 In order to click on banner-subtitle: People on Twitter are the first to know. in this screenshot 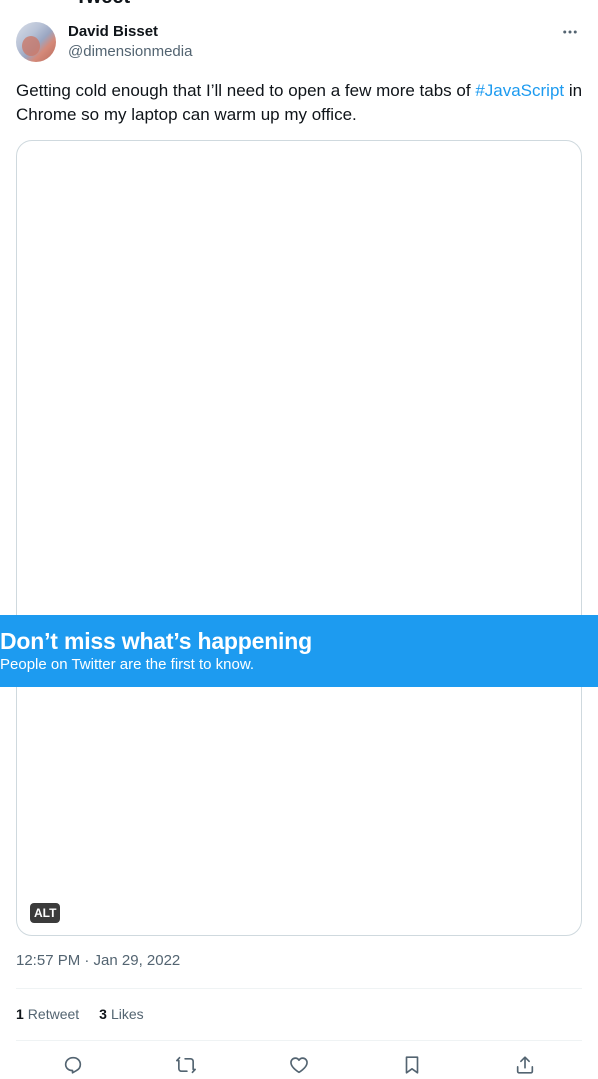, I will do `click(127, 664)`.